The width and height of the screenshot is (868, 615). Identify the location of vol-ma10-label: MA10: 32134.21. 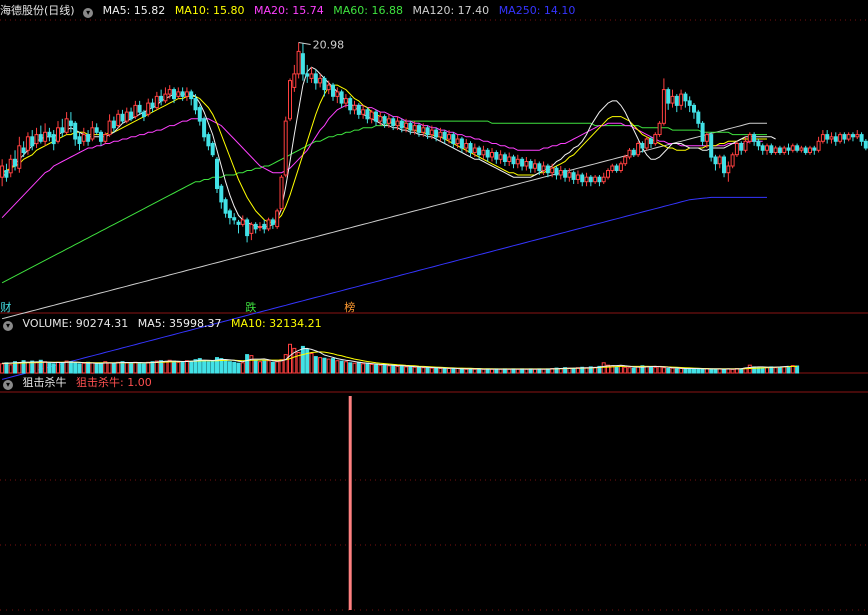
(276, 323).